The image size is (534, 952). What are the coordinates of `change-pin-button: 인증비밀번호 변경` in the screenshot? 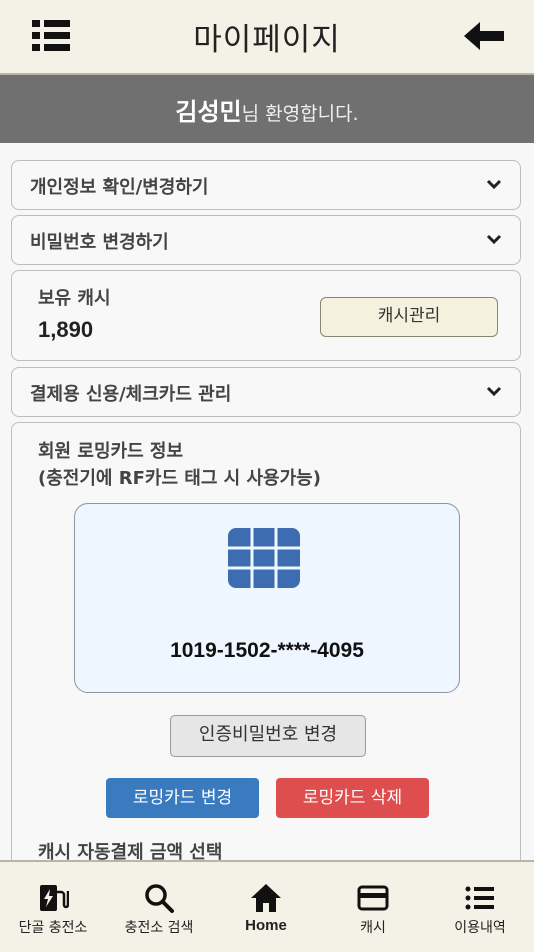 It's located at (268, 736).